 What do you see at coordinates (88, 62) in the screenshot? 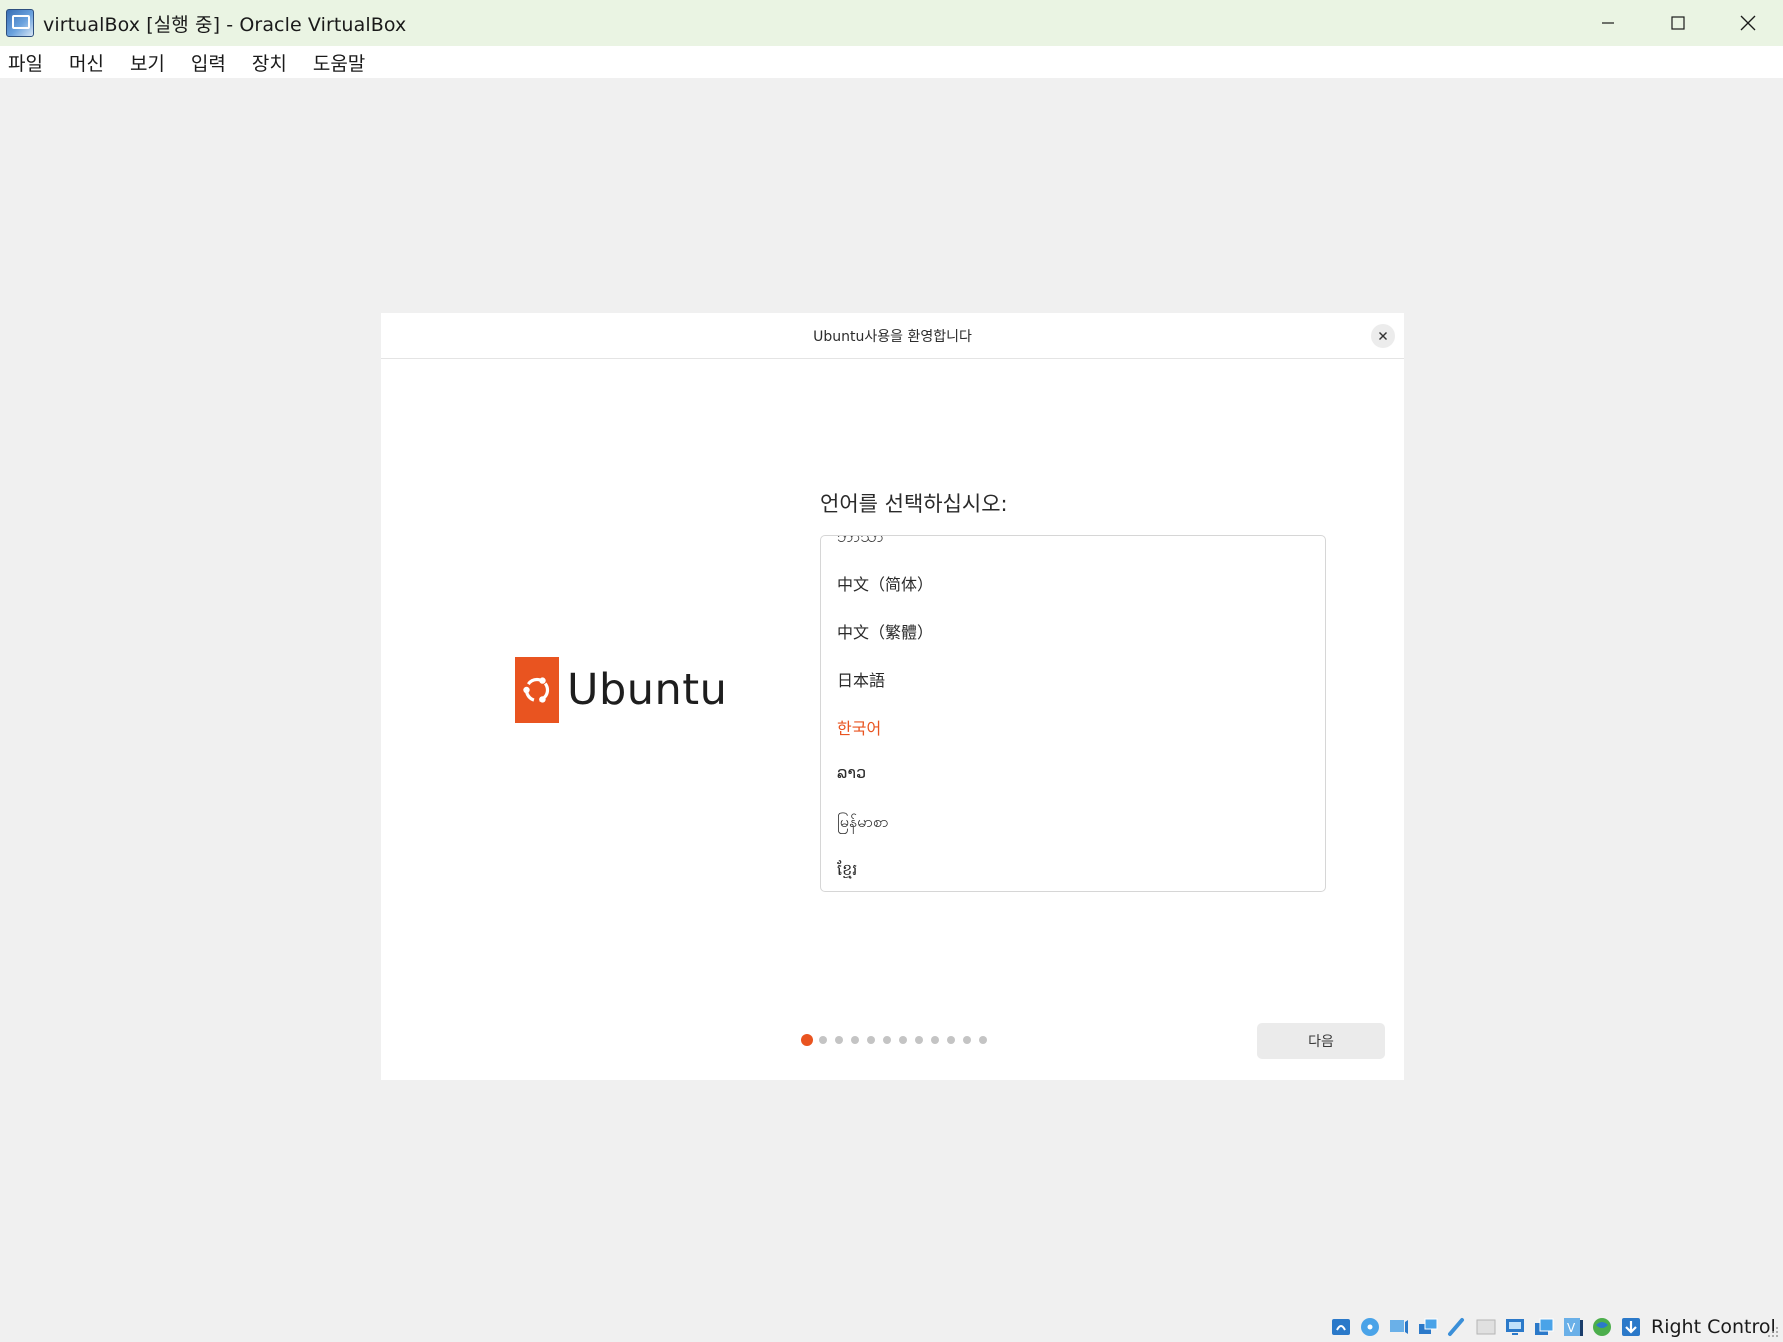
I see `menu-machine: 머신` at bounding box center [88, 62].